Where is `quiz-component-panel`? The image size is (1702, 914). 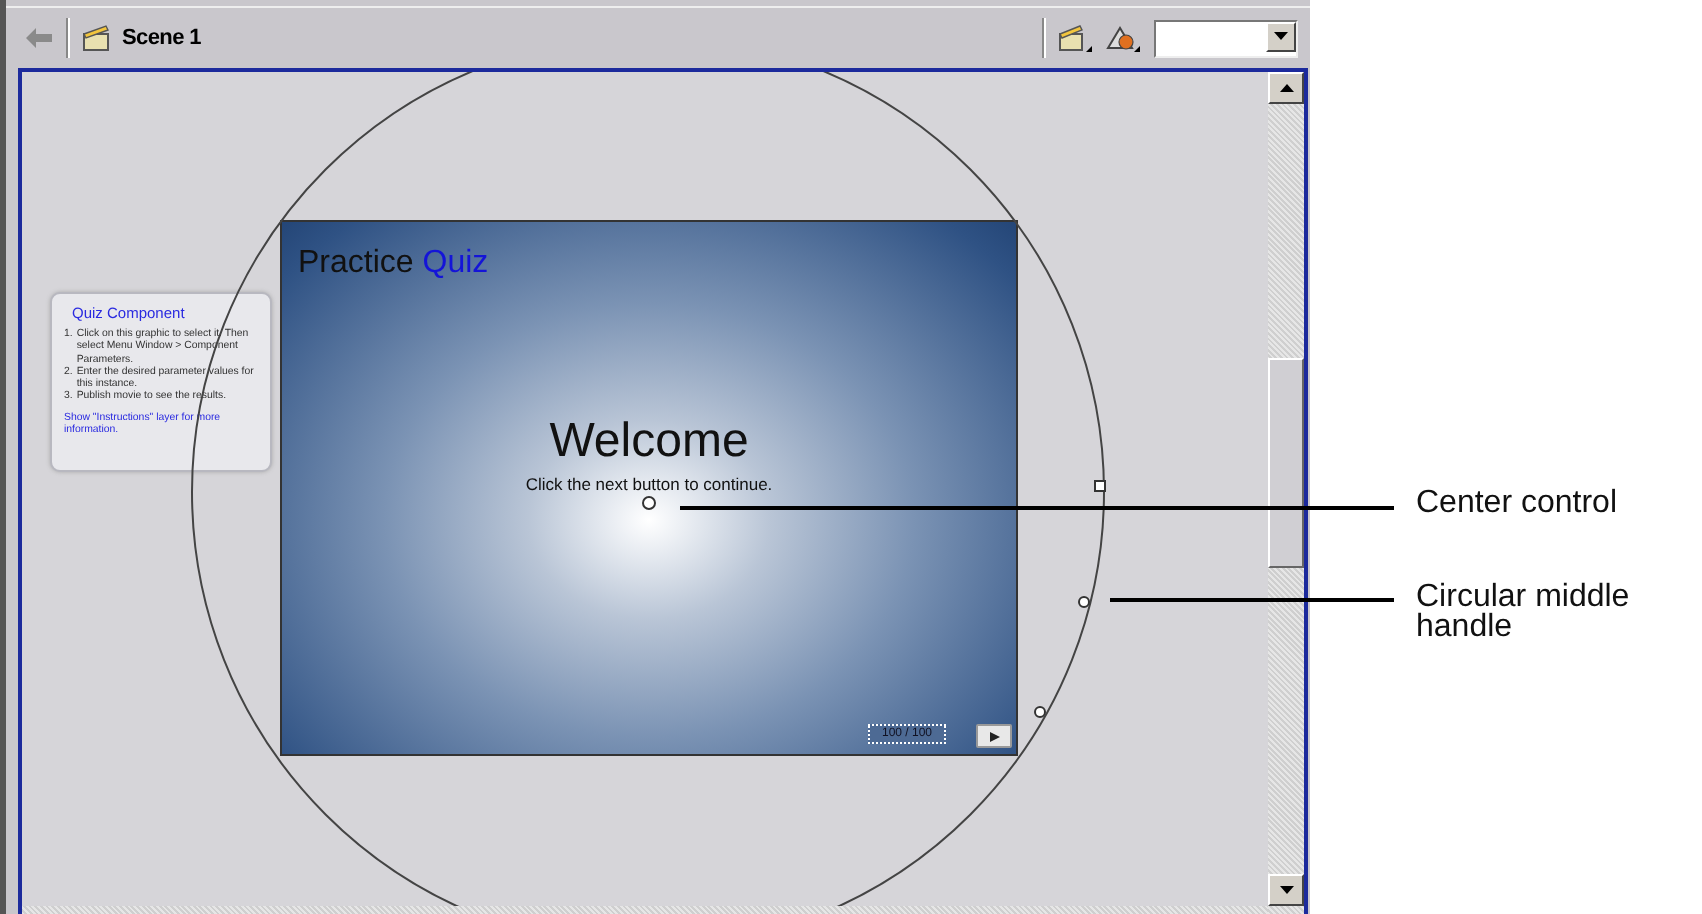 quiz-component-panel is located at coordinates (161, 382).